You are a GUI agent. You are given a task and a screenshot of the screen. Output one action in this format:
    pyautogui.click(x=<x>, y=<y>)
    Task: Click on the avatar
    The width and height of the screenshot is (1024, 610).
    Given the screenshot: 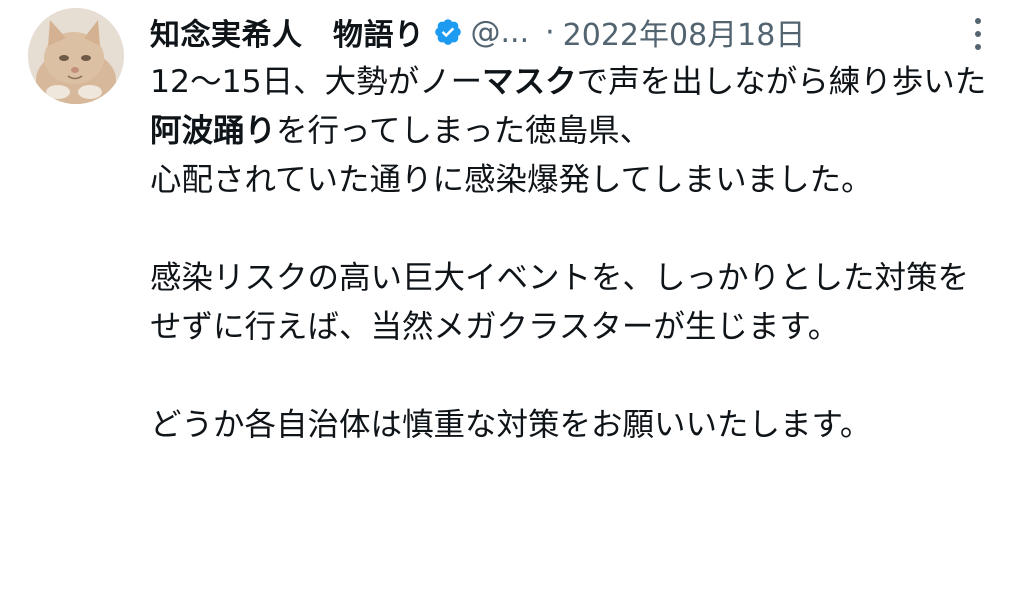 What is the action you would take?
    pyautogui.click(x=76, y=56)
    